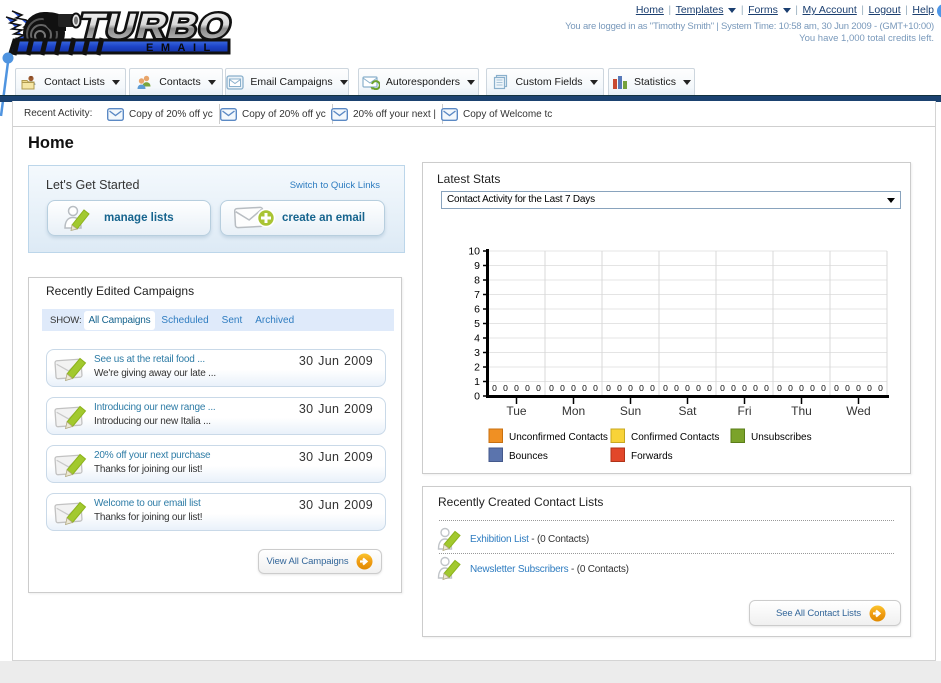 This screenshot has width=941, height=683. Describe the element at coordinates (558, 437) in the screenshot. I see `svg-text: Unconfirmed Contacts` at that location.